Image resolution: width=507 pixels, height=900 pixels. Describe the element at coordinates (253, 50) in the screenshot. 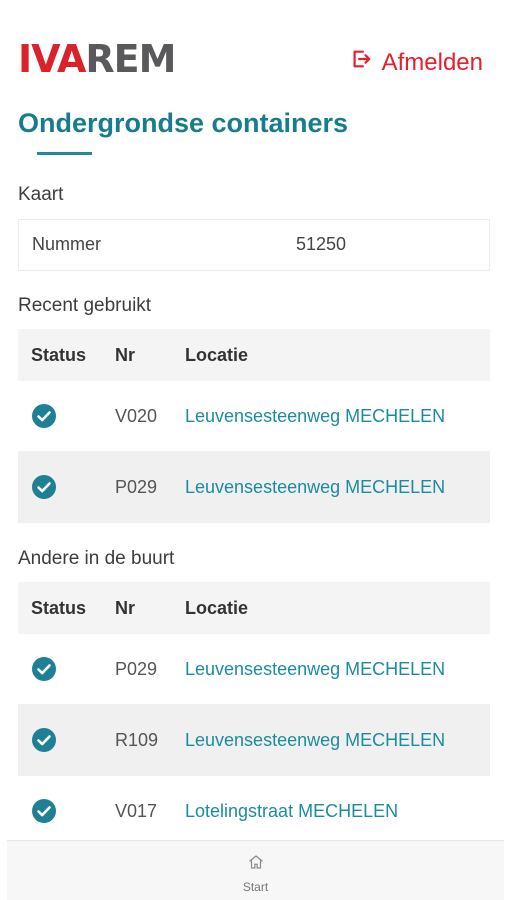

I see `header: IVAREM Afmelden` at that location.